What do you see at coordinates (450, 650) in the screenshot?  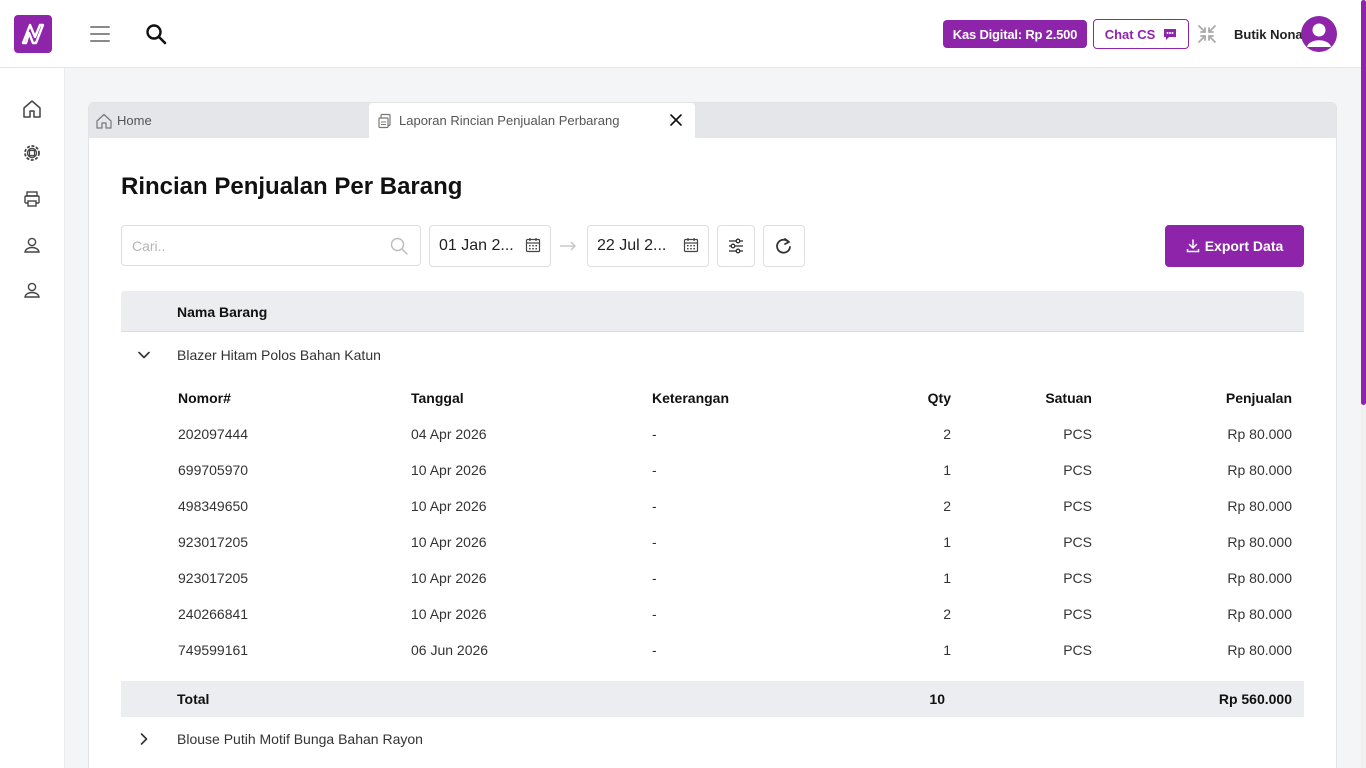 I see `cell-tanggal: 06 Jun 2026` at bounding box center [450, 650].